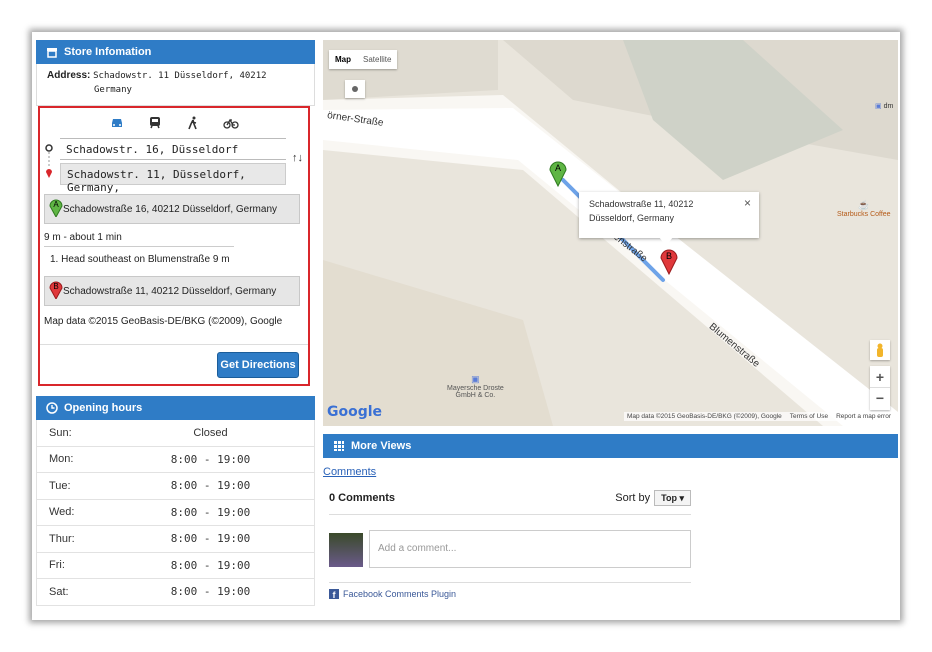 This screenshot has width=932, height=652. I want to click on hours-time: Closed, so click(210, 432).